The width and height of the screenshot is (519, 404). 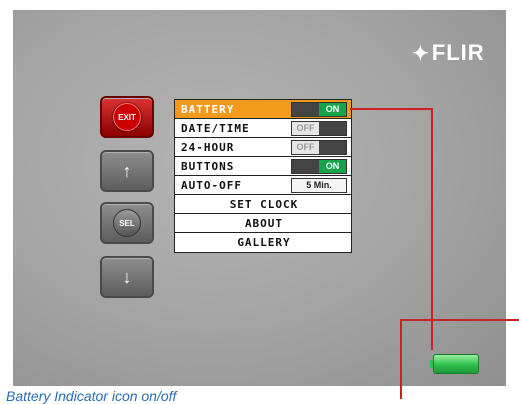 I want to click on caption-text: Battery Indicator icon on/off, so click(x=91, y=396).